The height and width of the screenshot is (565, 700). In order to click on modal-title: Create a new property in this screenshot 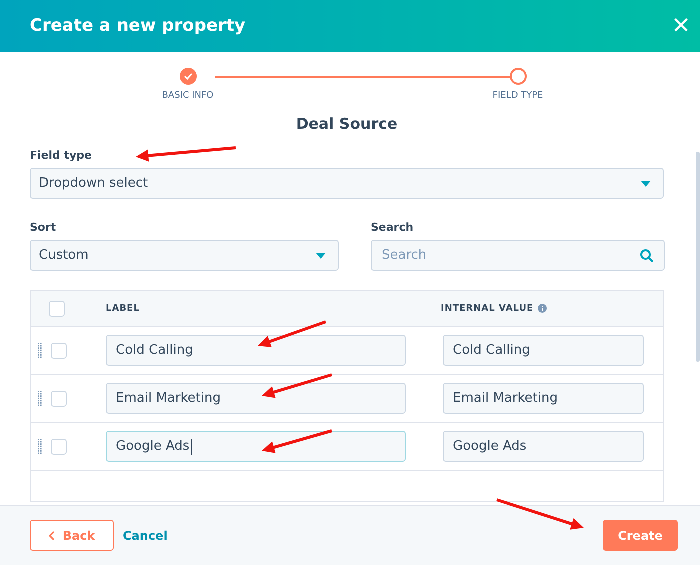, I will do `click(138, 26)`.